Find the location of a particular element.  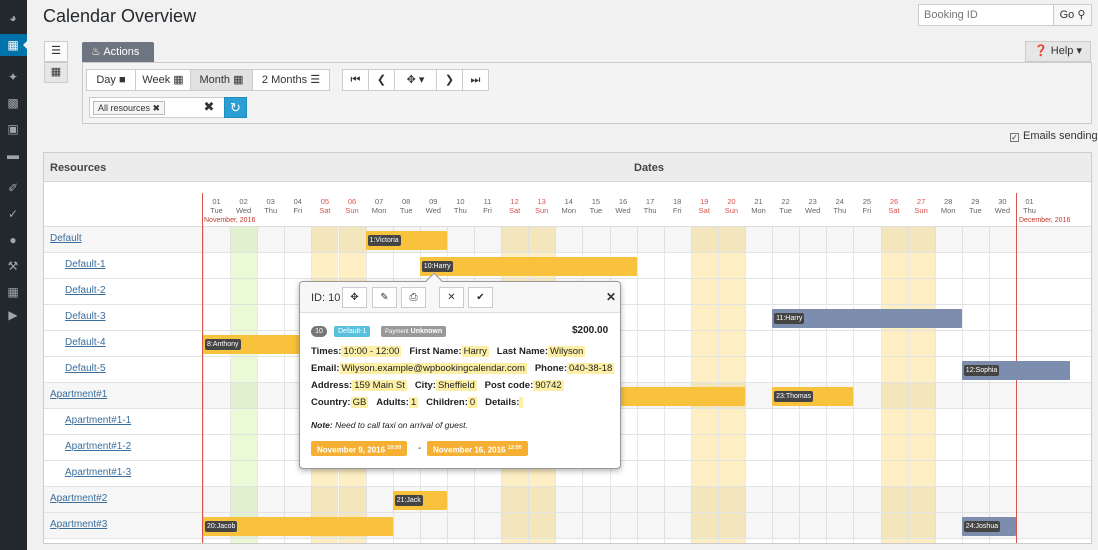

booking-label: 12:Sophia is located at coordinates (981, 370).